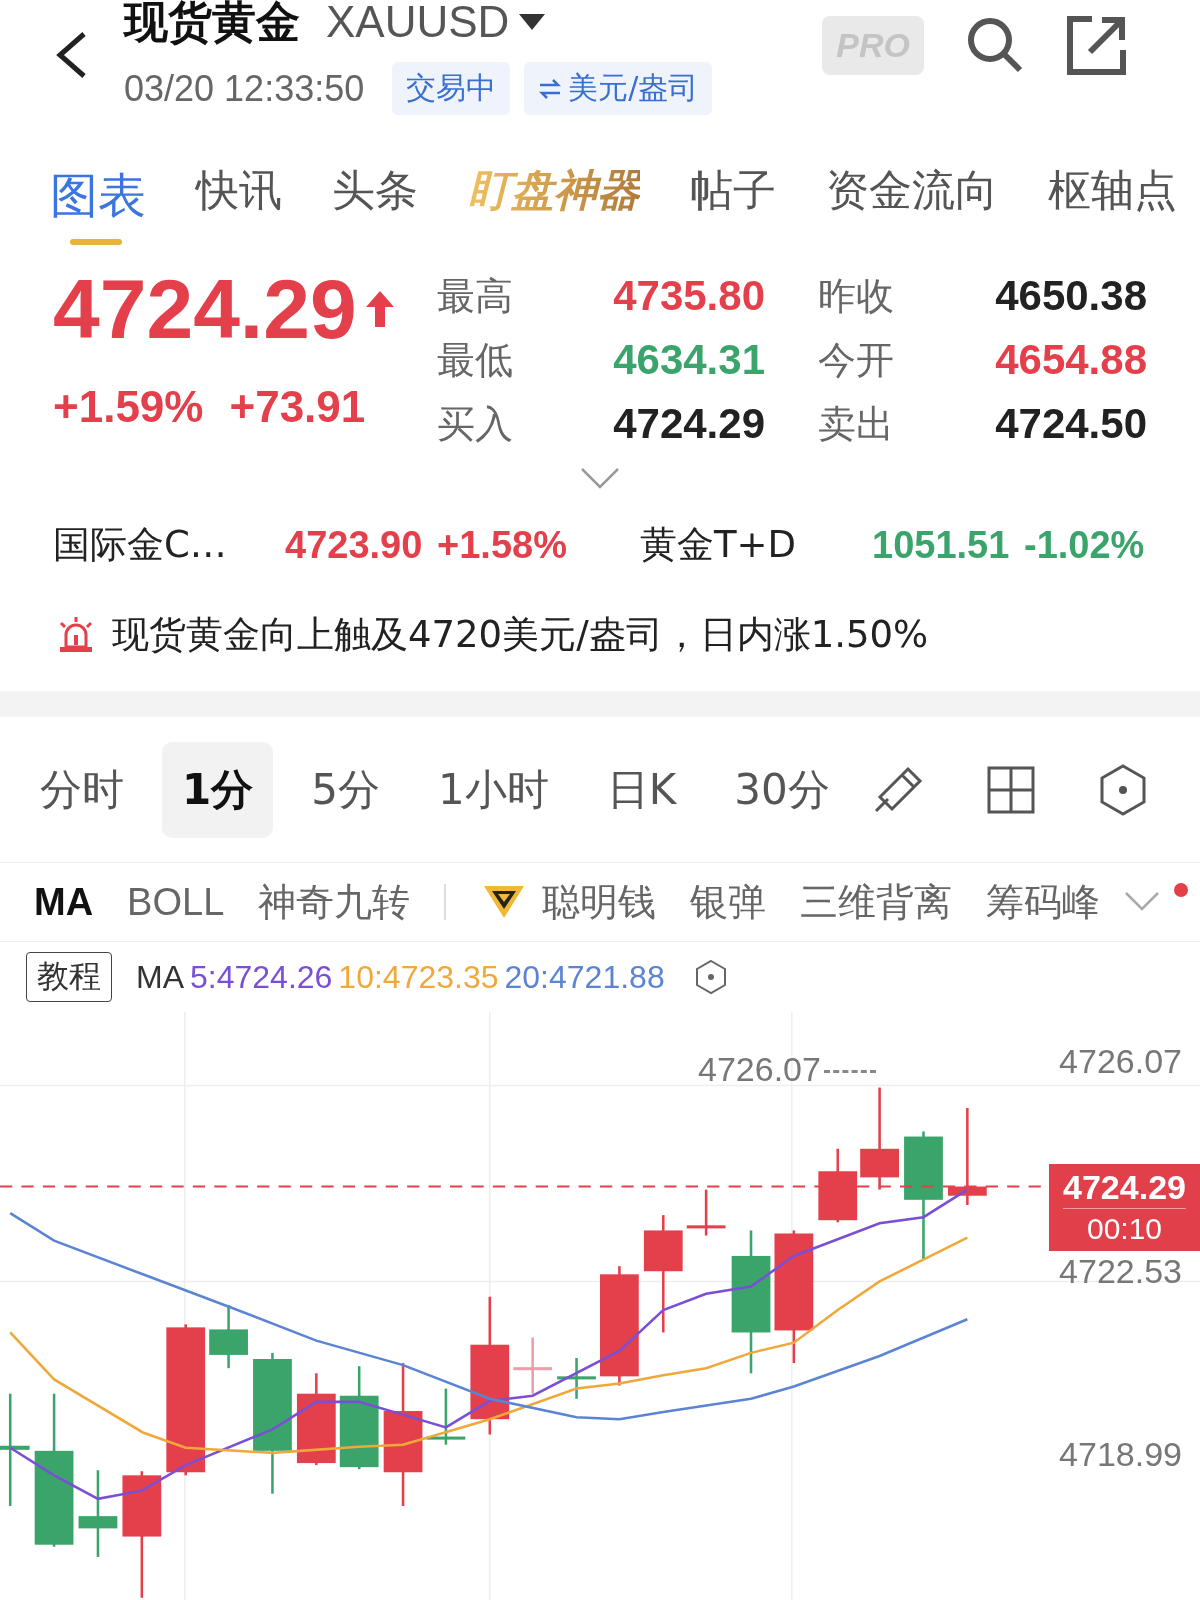 Image resolution: width=1200 pixels, height=1600 pixels. Describe the element at coordinates (856, 424) in the screenshot. I see `stat-label: 卖出` at that location.